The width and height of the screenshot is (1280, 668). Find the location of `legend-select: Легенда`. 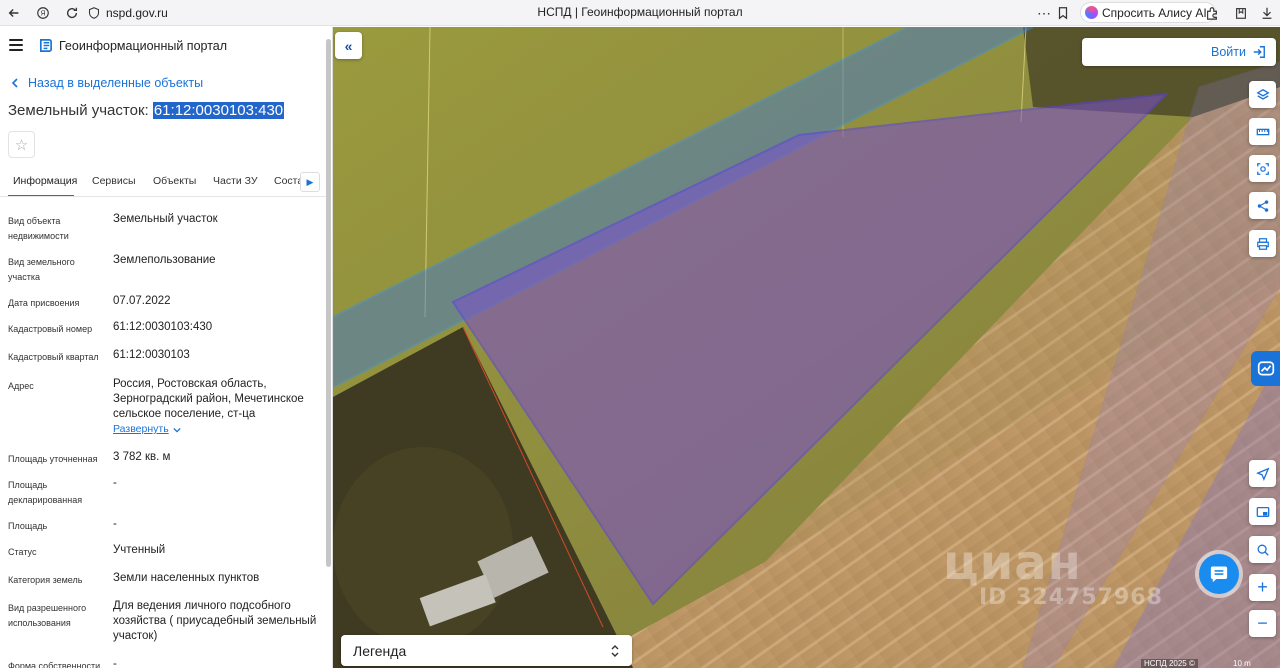

legend-select: Легенда is located at coordinates (486, 650).